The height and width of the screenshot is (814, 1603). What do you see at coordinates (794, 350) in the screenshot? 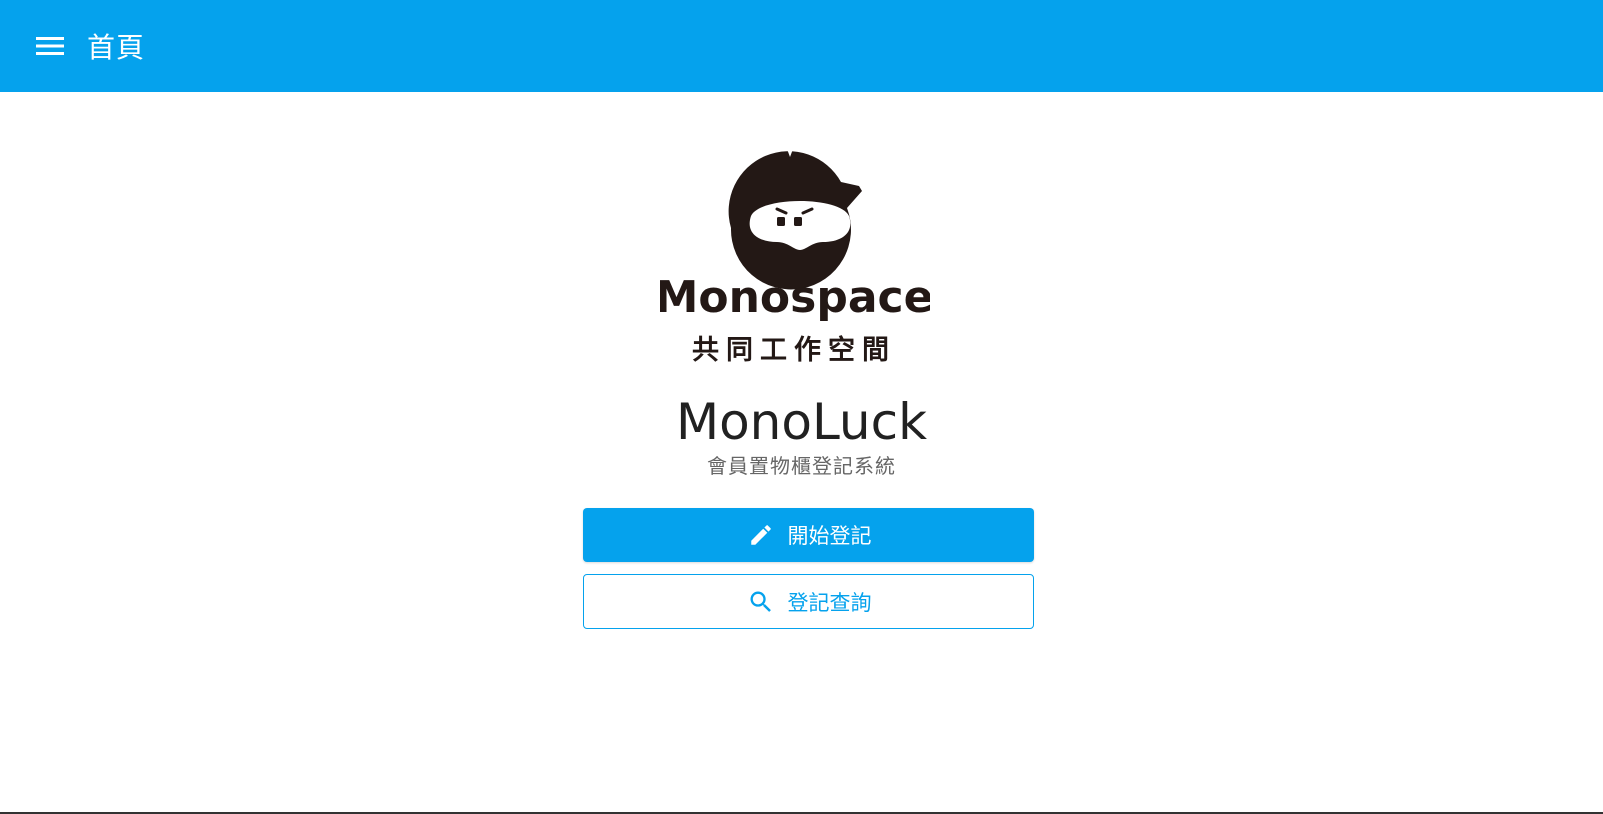
I see `svg-text: 共同工作空間` at bounding box center [794, 350].